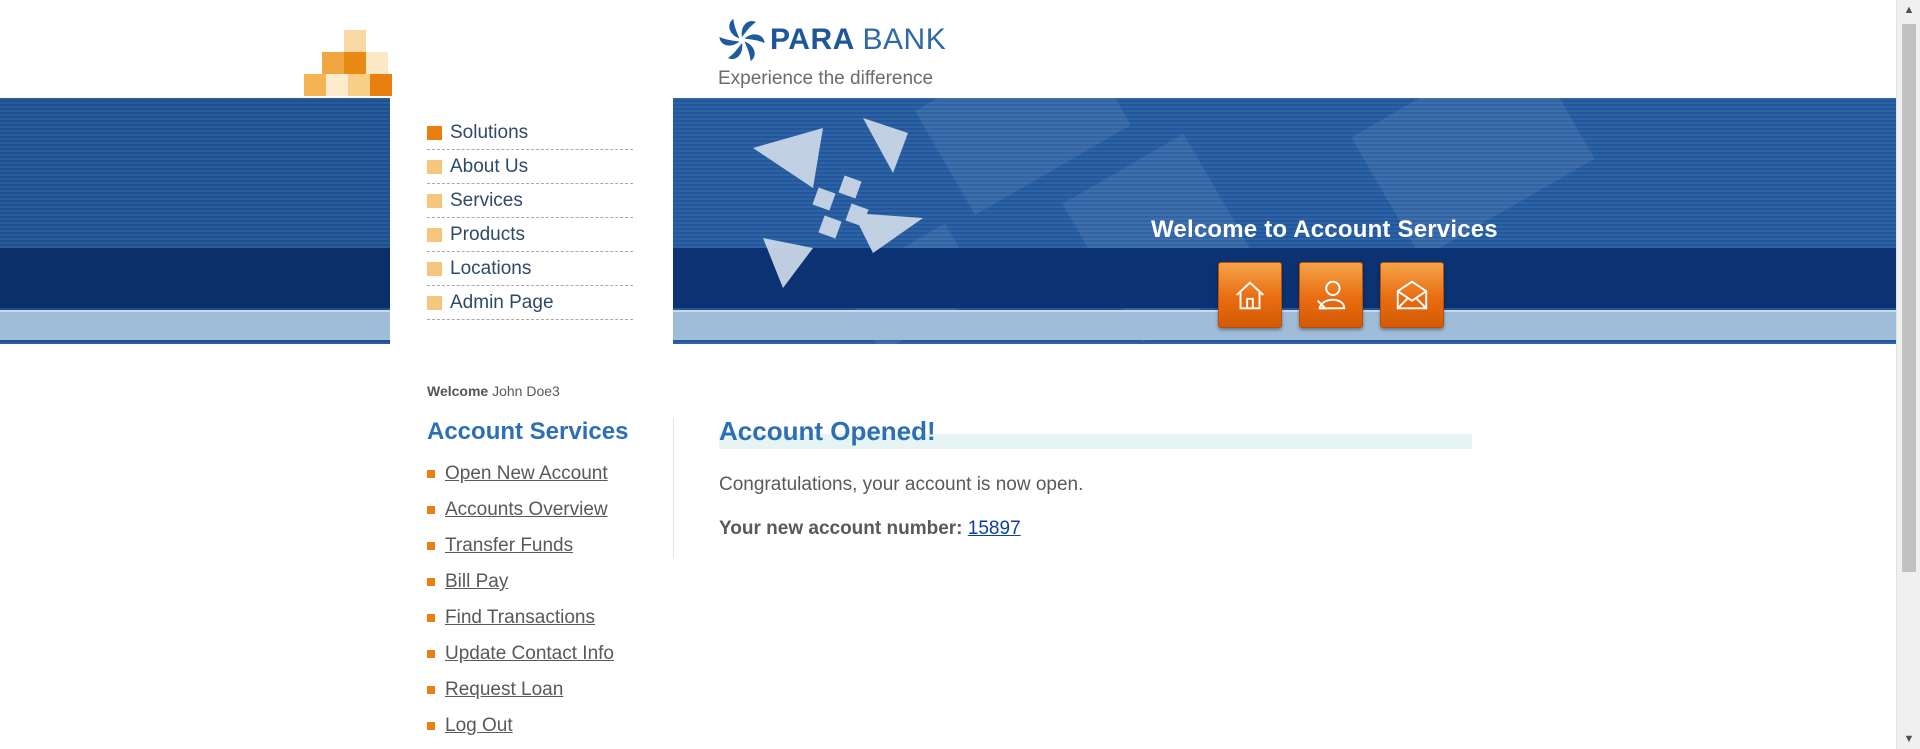 This screenshot has width=1920, height=749. Describe the element at coordinates (479, 726) in the screenshot. I see `log-out-link: Log Out` at that location.